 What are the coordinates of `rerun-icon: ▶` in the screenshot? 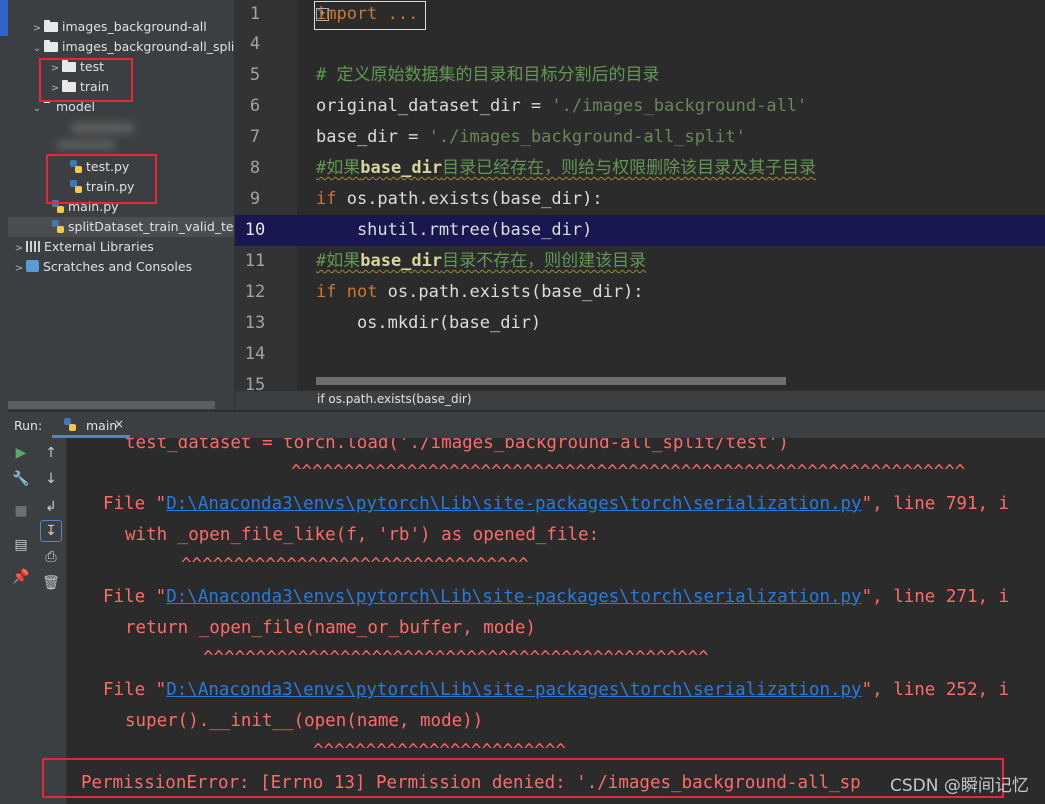 It's located at (21, 453).